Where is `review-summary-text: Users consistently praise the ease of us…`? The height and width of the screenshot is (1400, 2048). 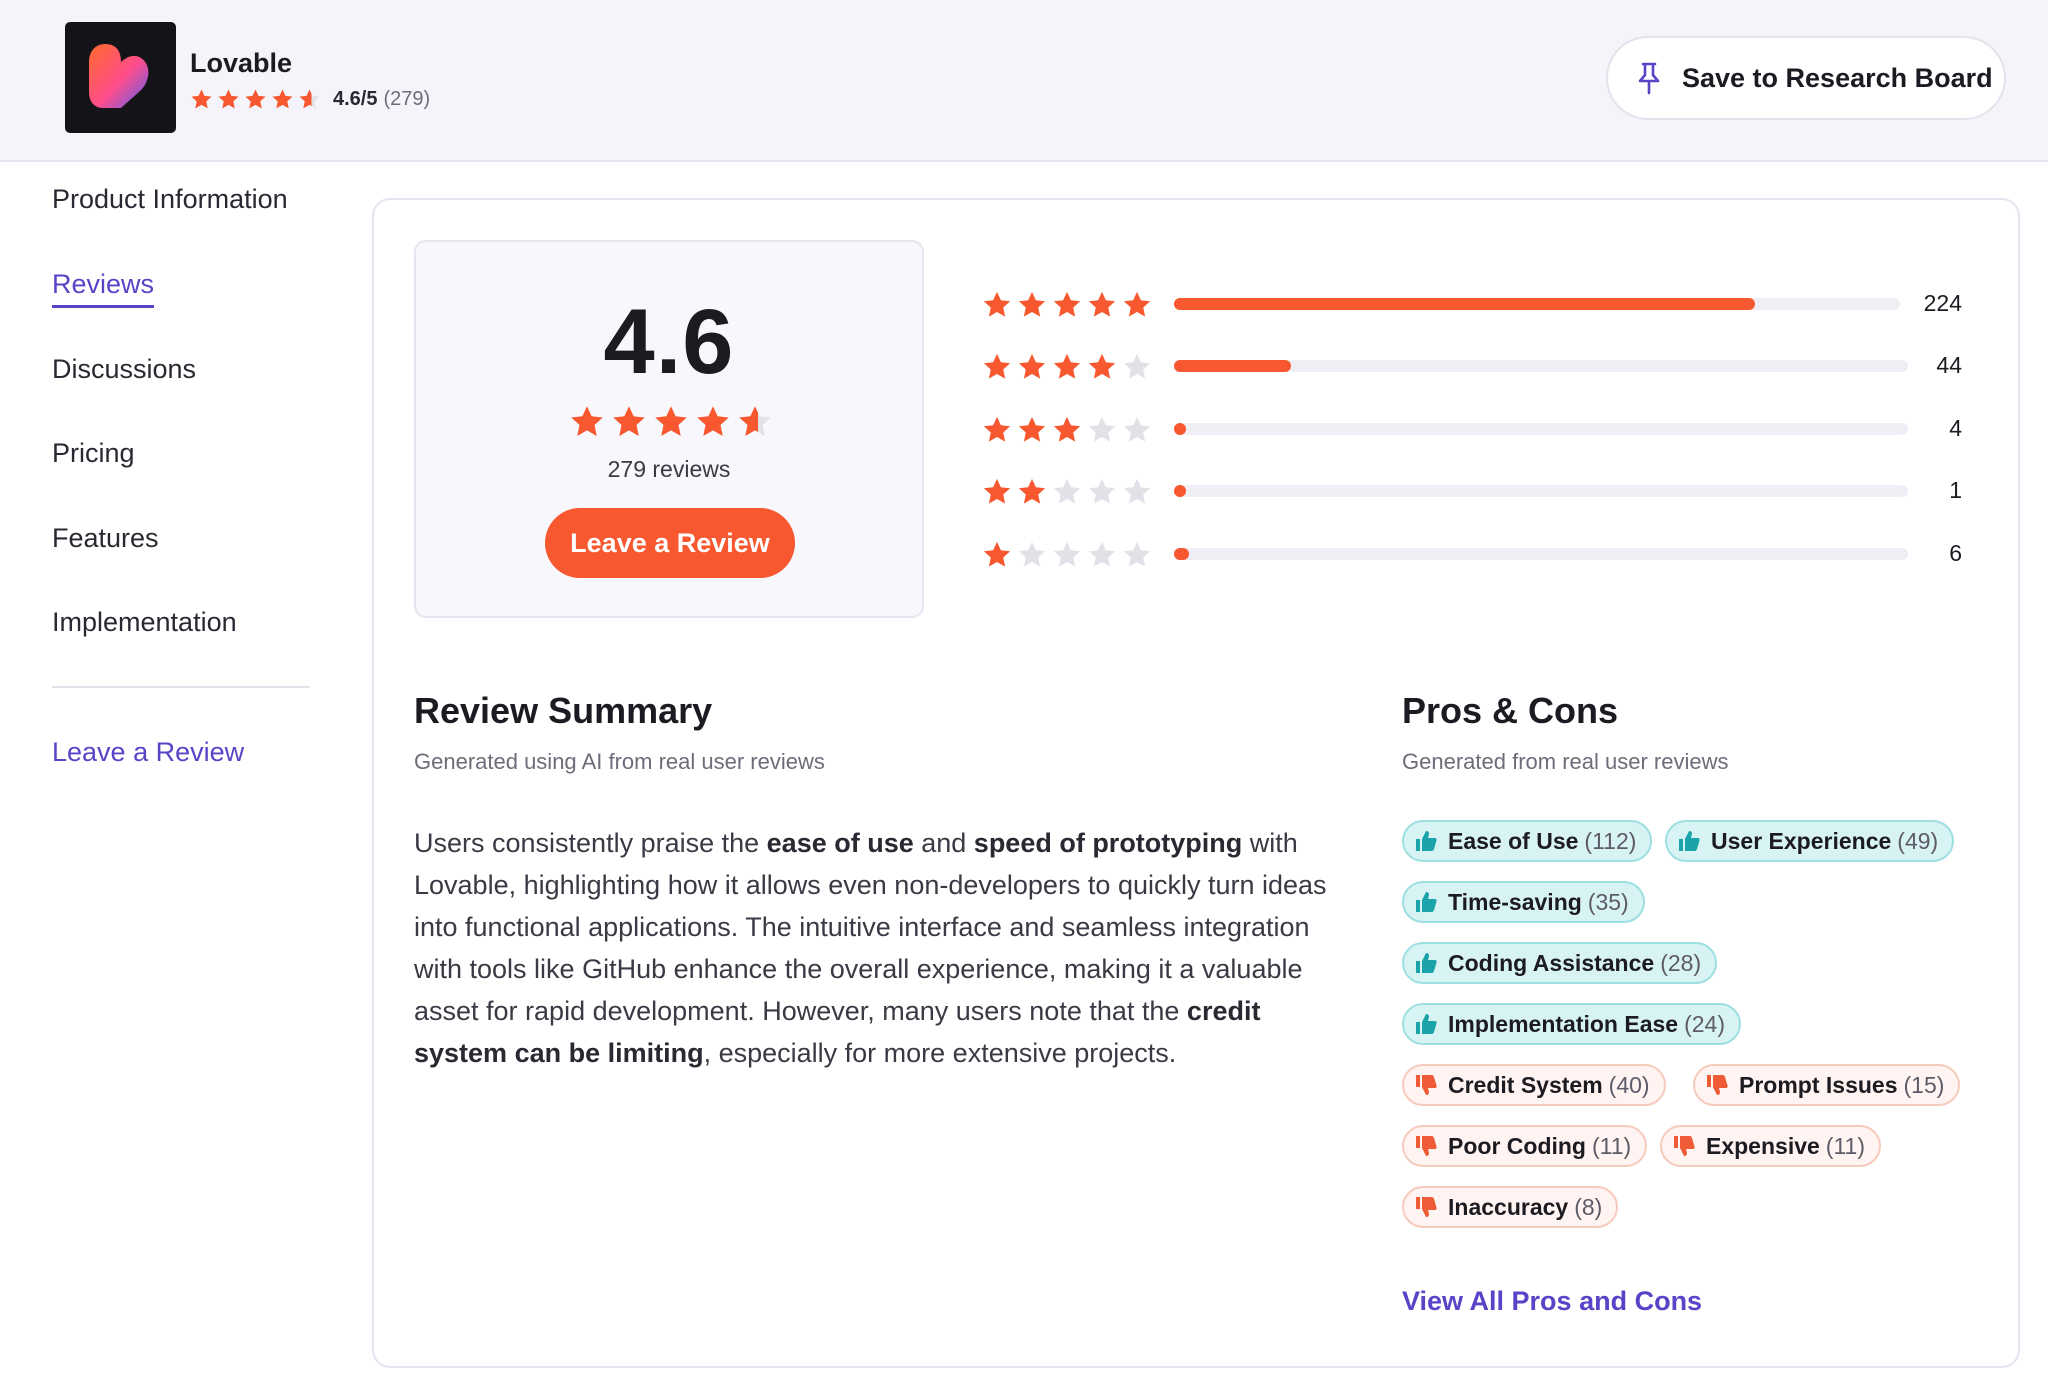 review-summary-text: Users consistently praise the ease of us… is located at coordinates (870, 948).